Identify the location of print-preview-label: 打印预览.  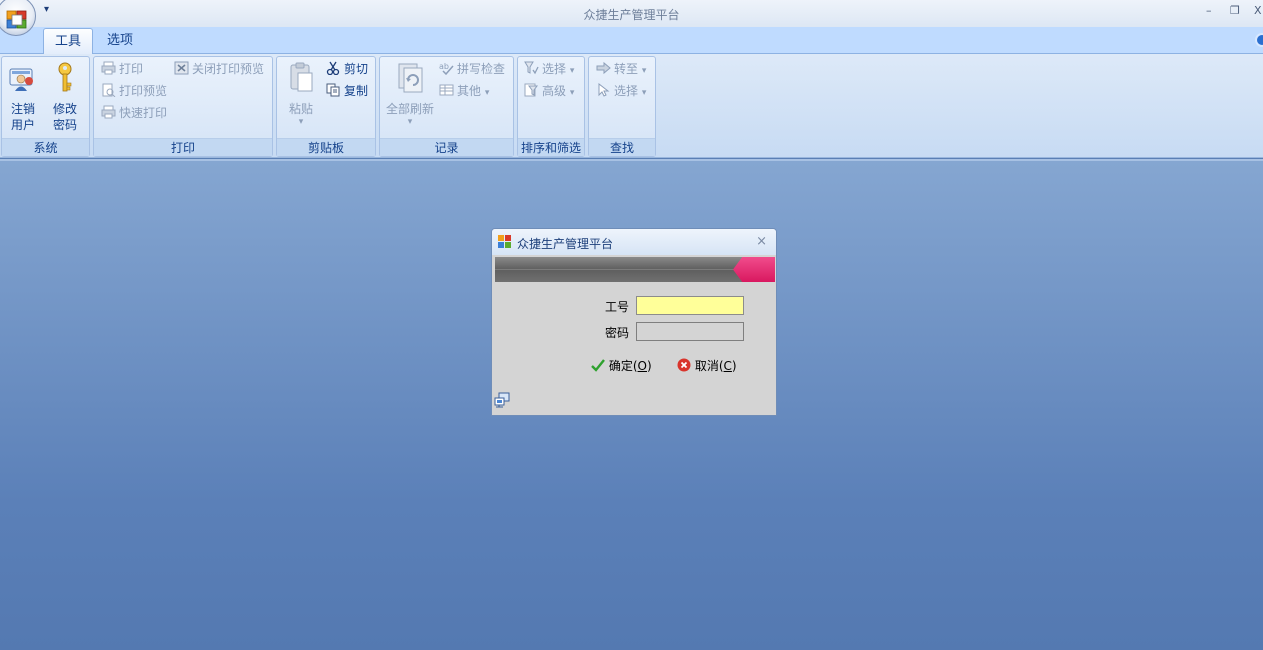
(143, 91).